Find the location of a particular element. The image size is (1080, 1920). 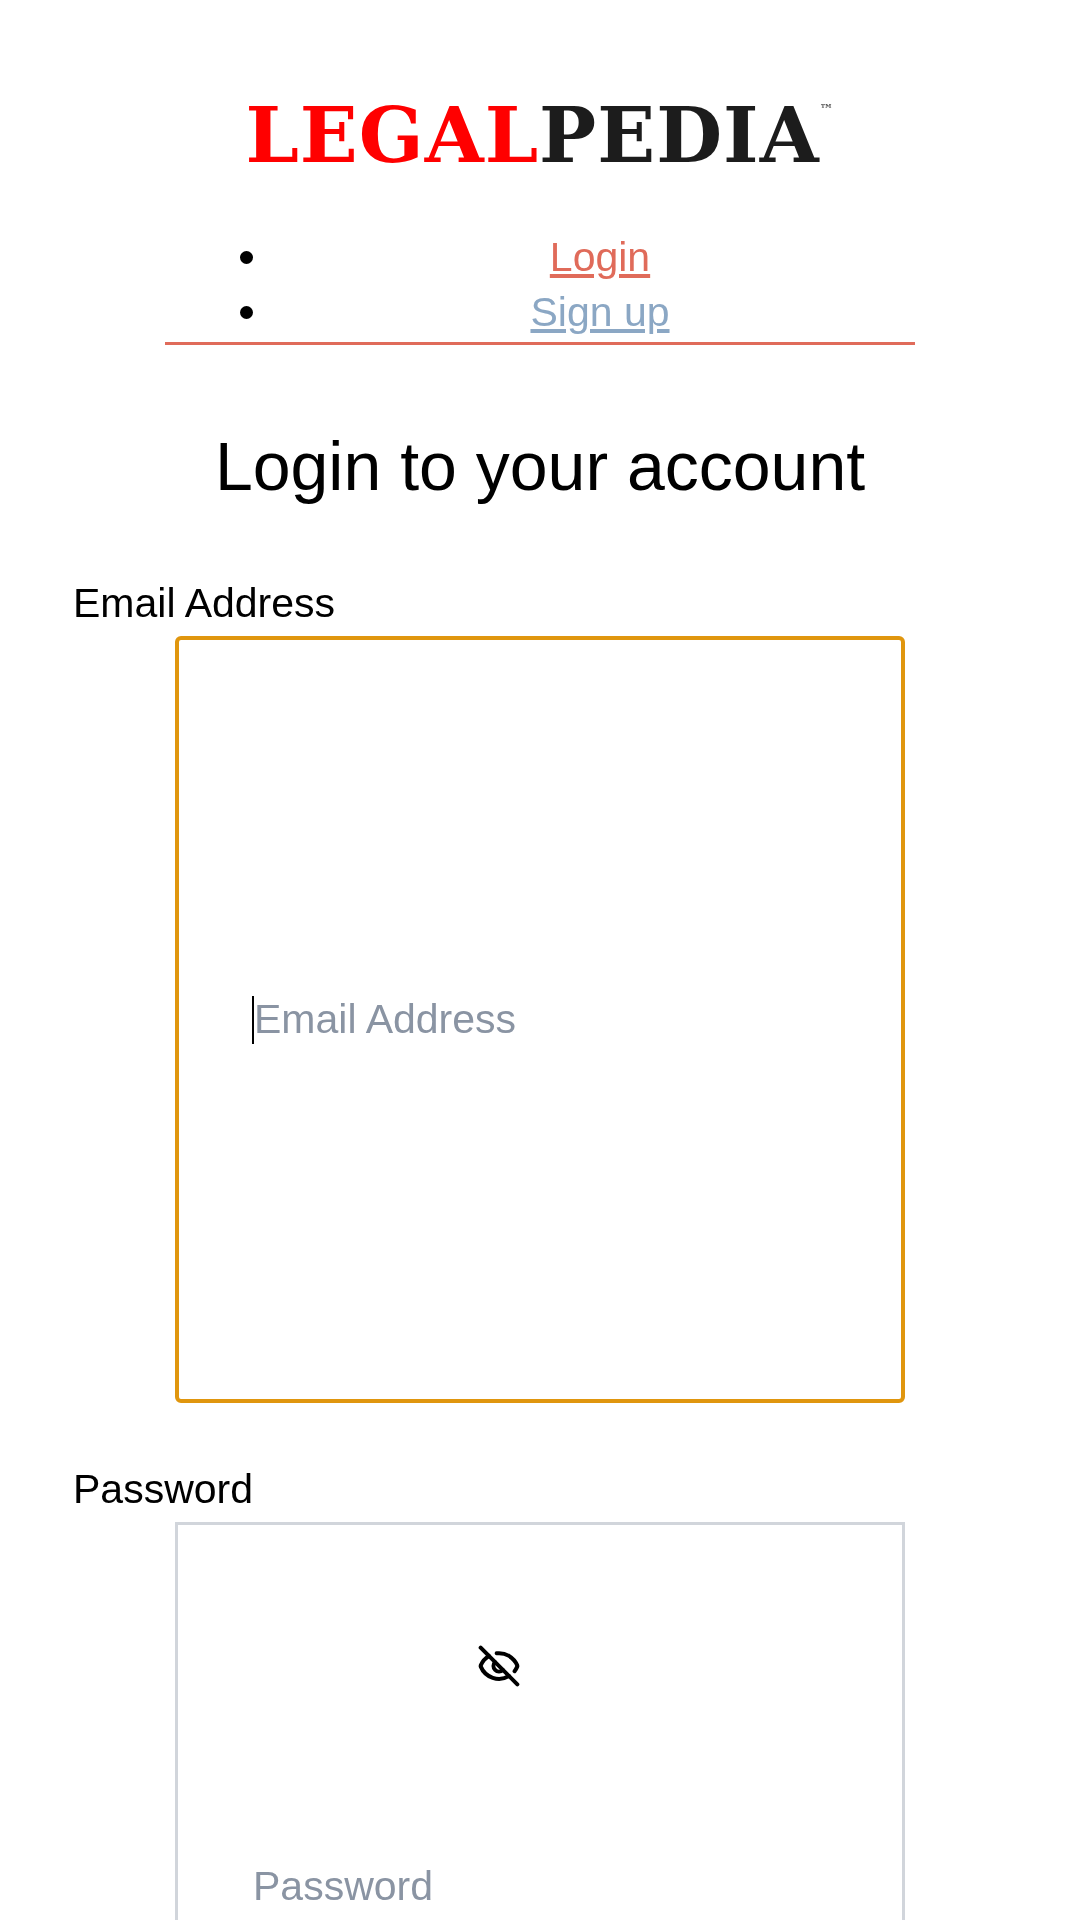

password-field: Password is located at coordinates (533, 1887).